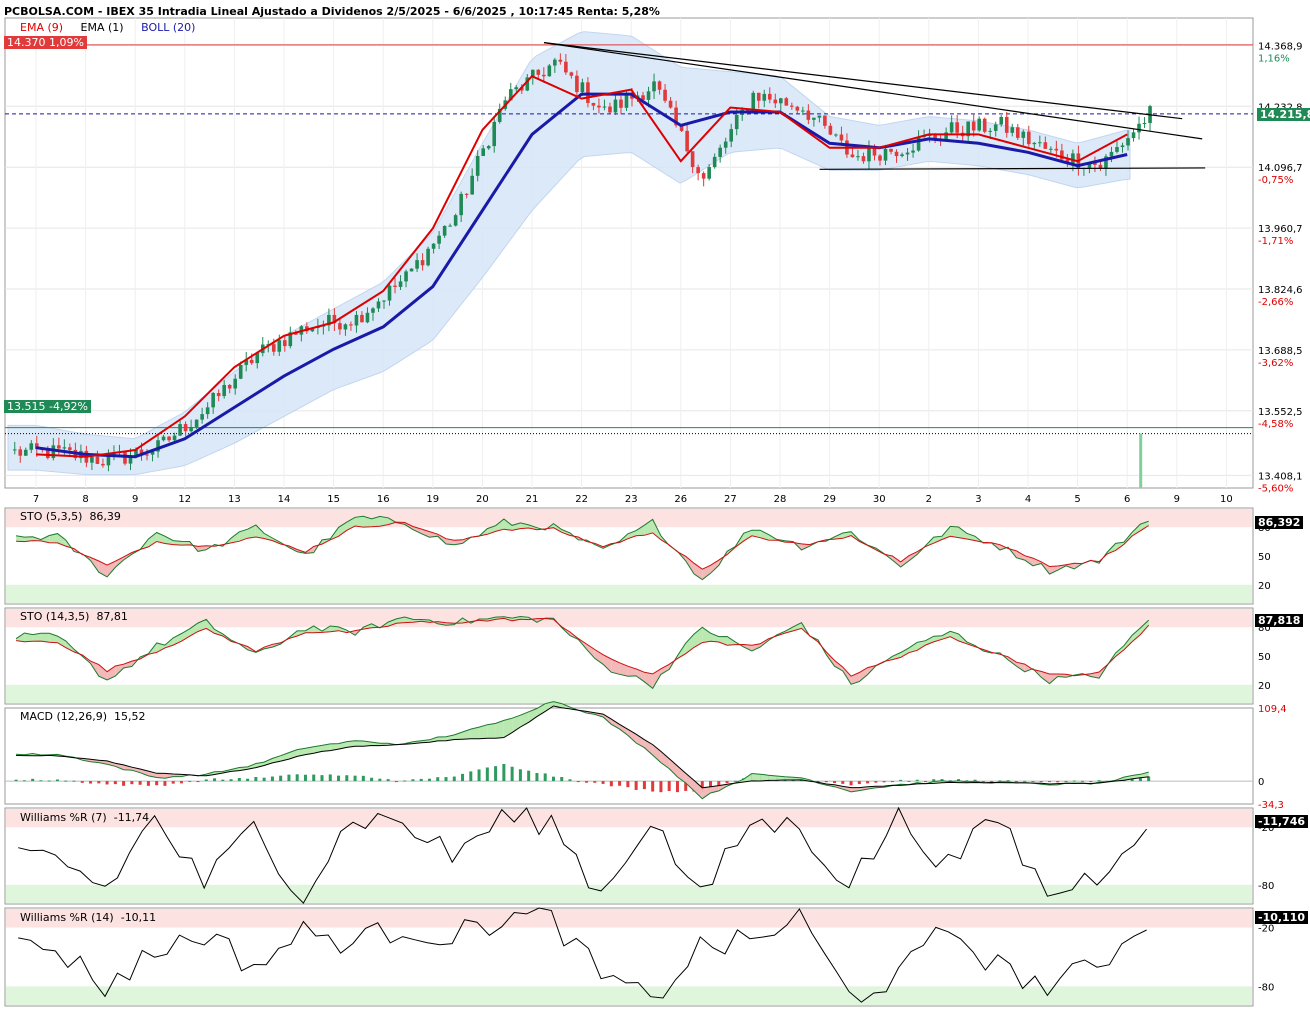  I want to click on x-tick-label: 2, so click(929, 499).